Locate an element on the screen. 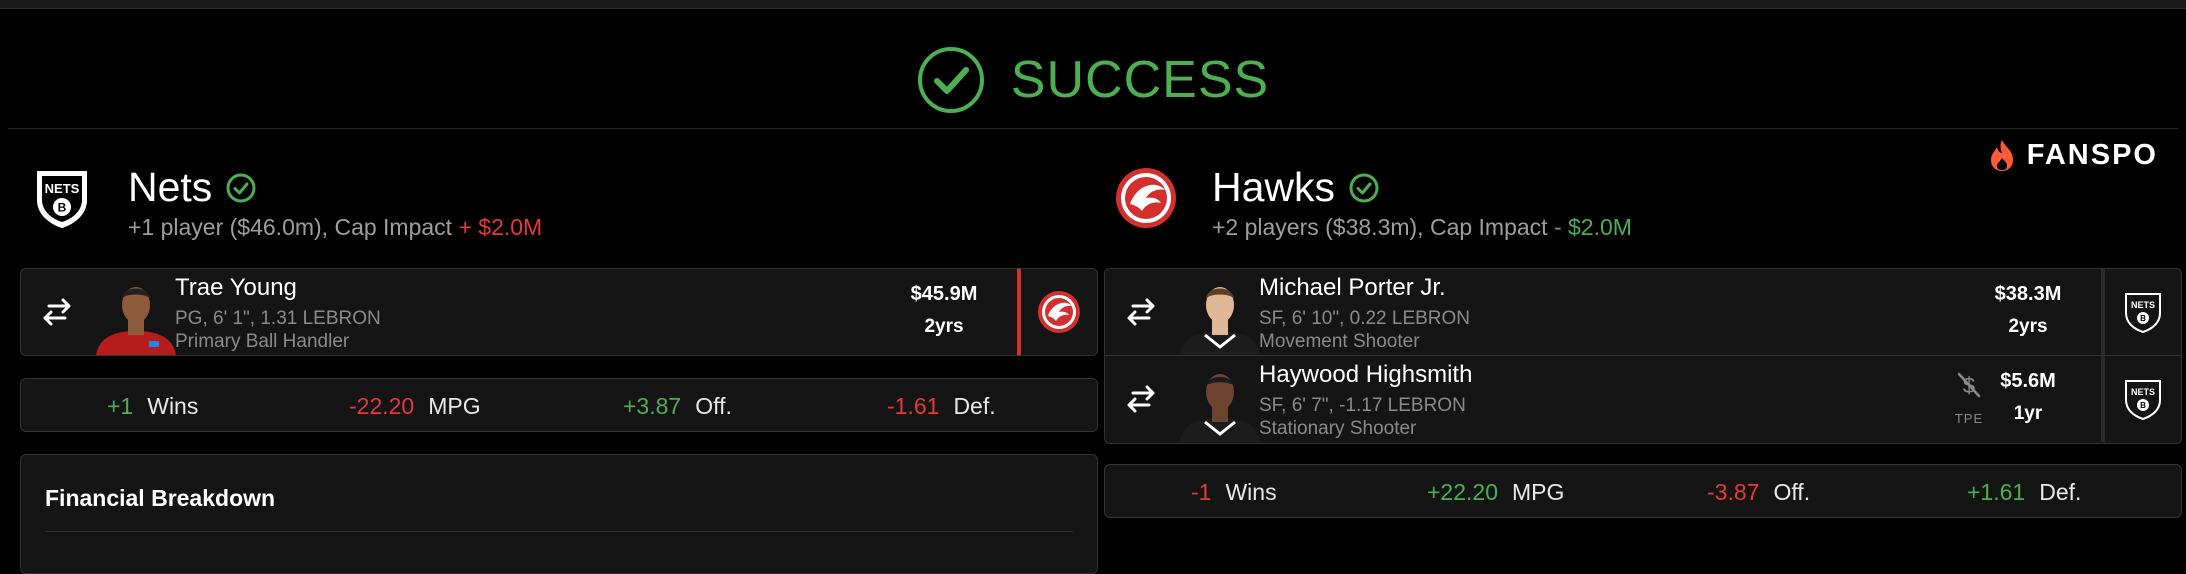  stat-value: -3.87 is located at coordinates (1733, 492).